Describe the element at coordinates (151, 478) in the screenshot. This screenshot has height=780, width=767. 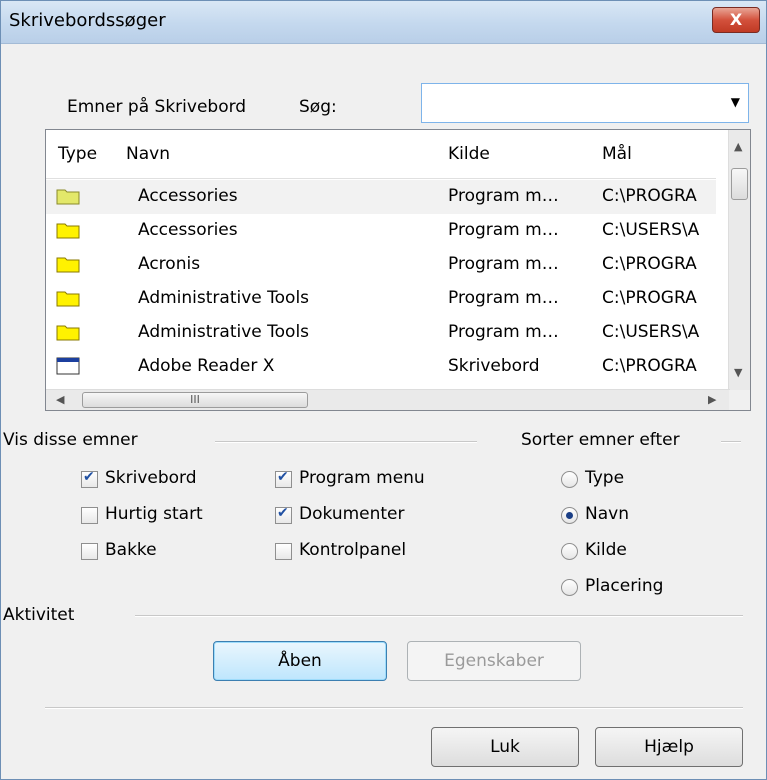
I see `checkbox-label: Skrivebord` at that location.